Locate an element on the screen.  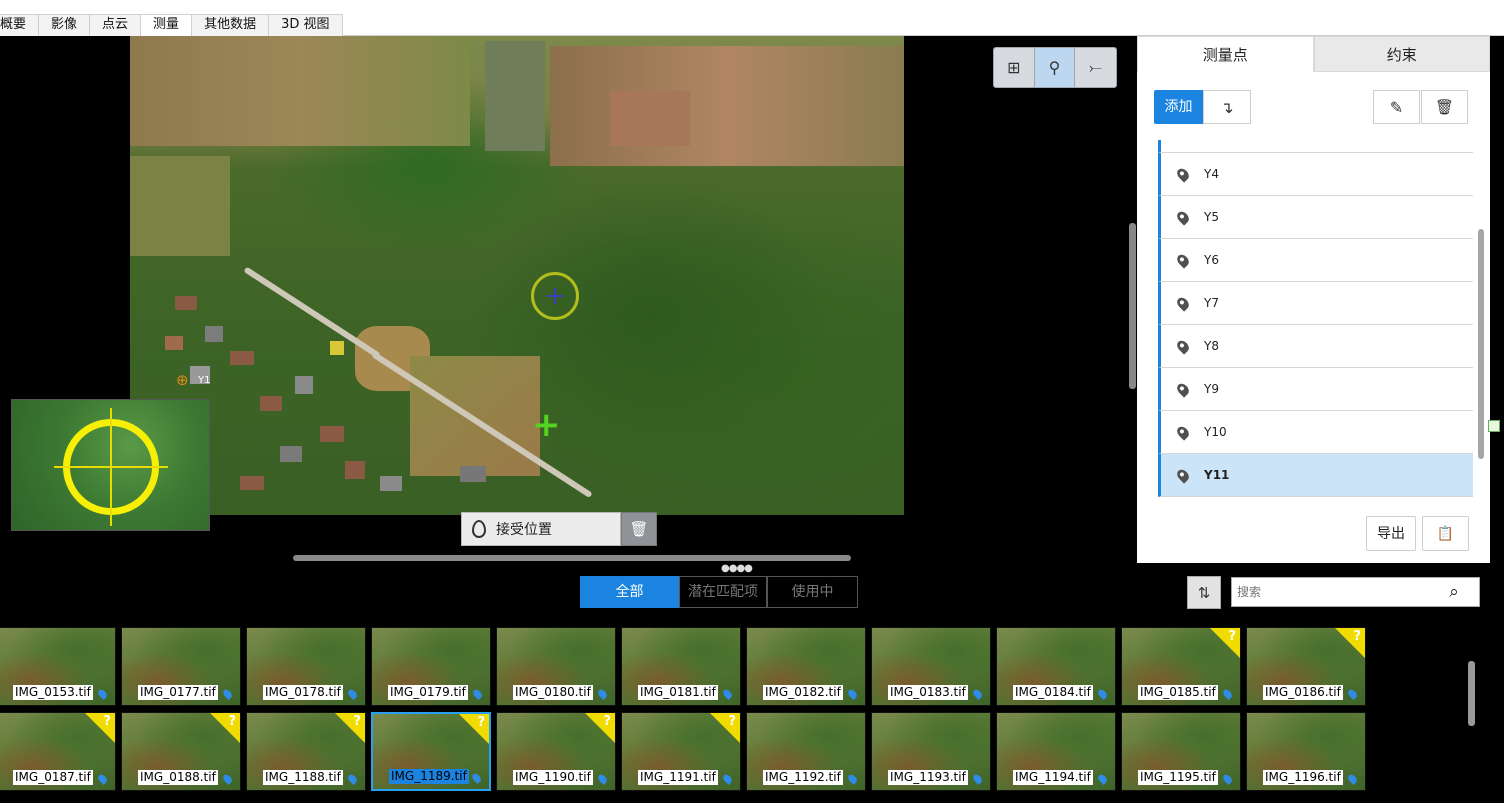
point-name: Y9 is located at coordinates (1211, 389).